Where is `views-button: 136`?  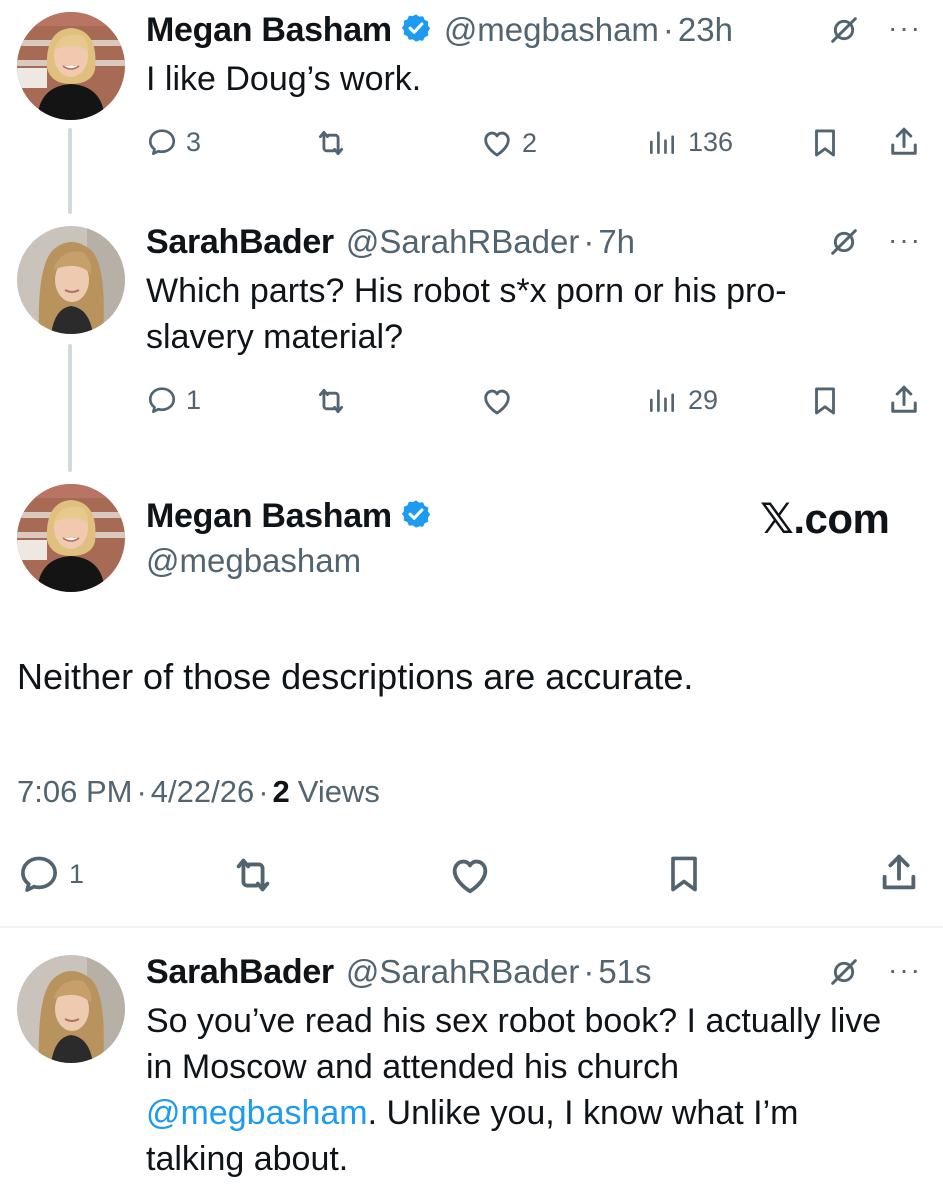 views-button: 136 is located at coordinates (689, 142).